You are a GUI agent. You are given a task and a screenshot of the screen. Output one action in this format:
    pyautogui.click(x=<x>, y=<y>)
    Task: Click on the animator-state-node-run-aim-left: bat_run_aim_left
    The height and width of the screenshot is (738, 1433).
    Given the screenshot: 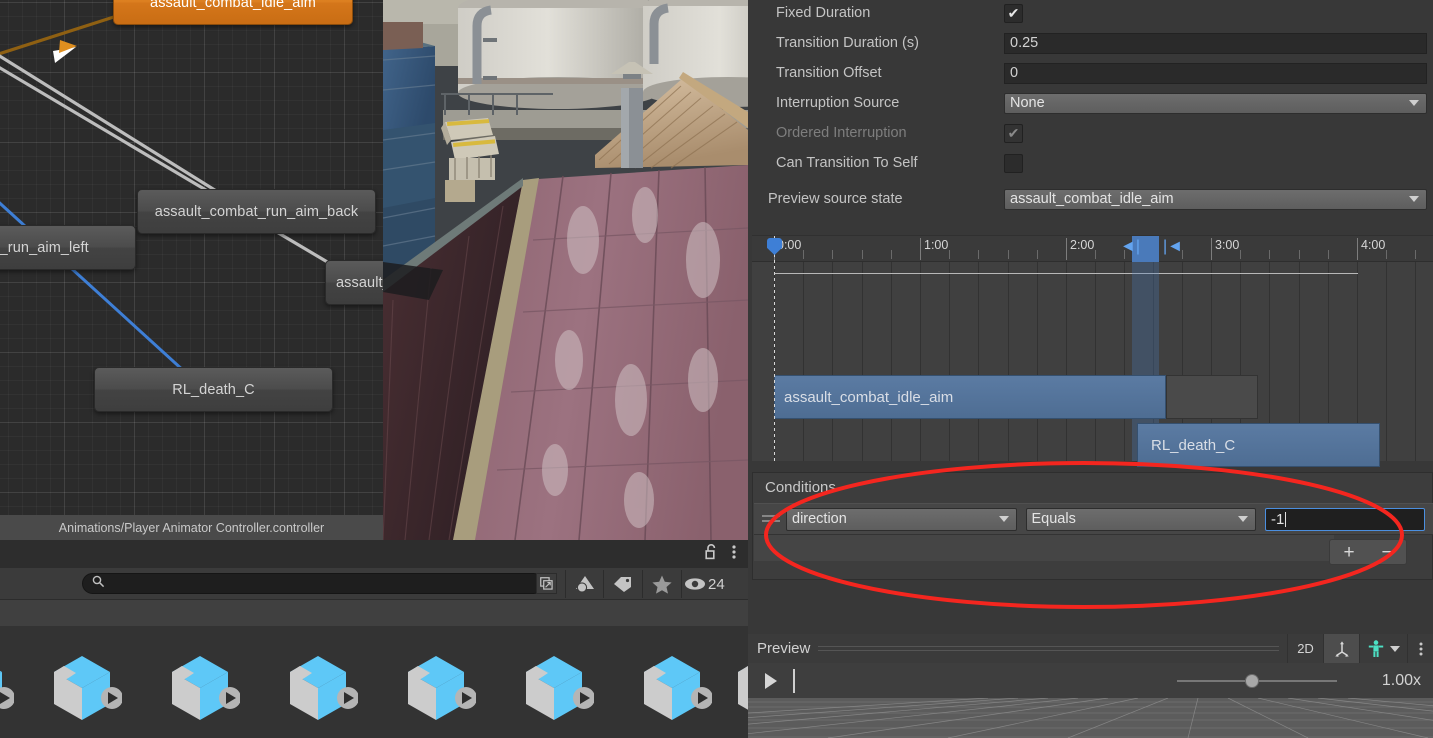 What is the action you would take?
    pyautogui.click(x=68, y=247)
    